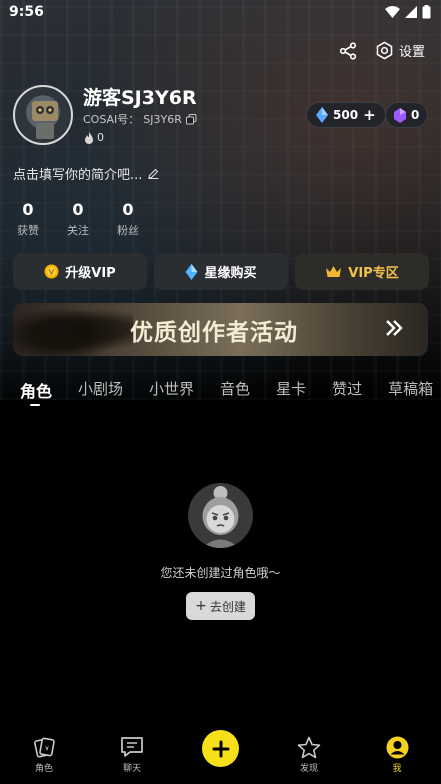  What do you see at coordinates (28, 230) in the screenshot?
I see `stat-likes-label: 获赞` at bounding box center [28, 230].